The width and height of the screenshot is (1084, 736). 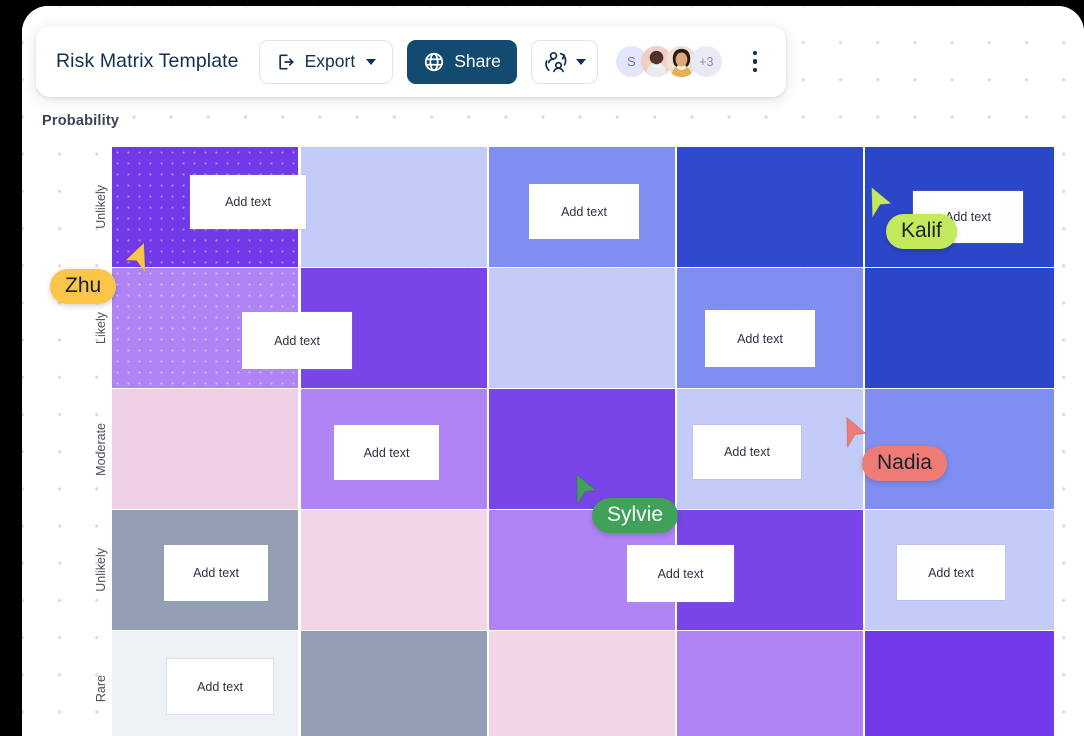 What do you see at coordinates (150, 61) in the screenshot?
I see `document-title: Risk Matrix Template` at bounding box center [150, 61].